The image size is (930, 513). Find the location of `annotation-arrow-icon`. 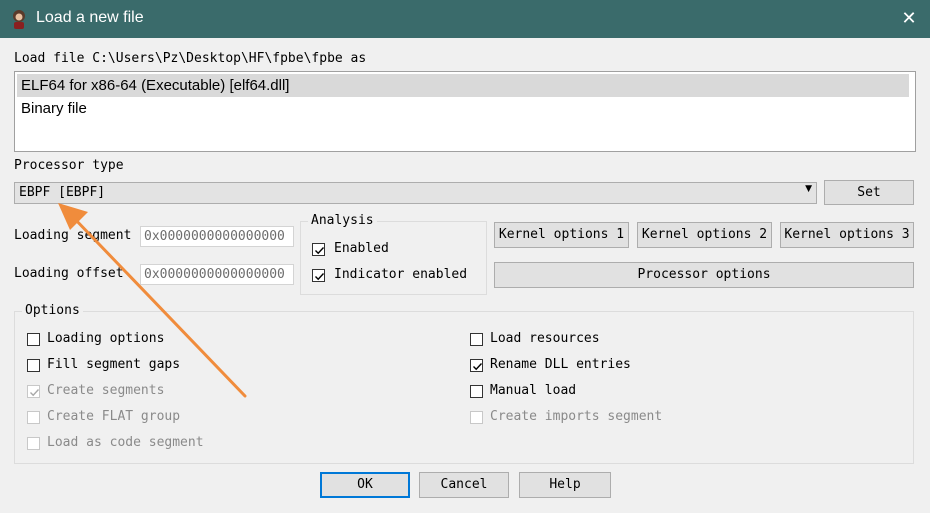

annotation-arrow-icon is located at coordinates (152, 300).